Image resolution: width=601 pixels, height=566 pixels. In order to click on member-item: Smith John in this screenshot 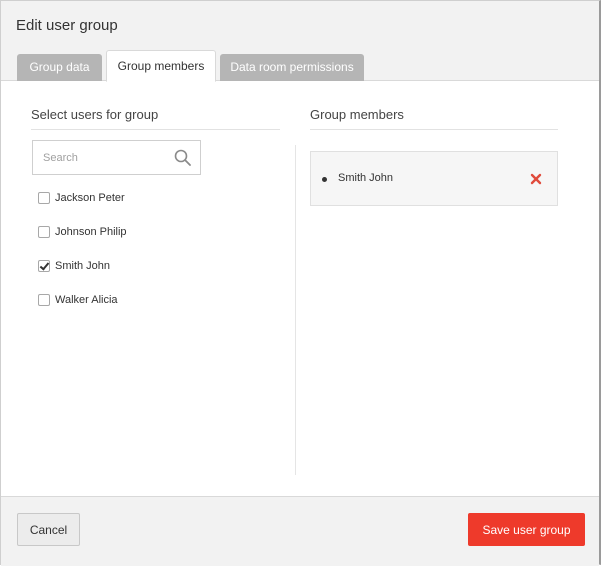, I will do `click(434, 178)`.